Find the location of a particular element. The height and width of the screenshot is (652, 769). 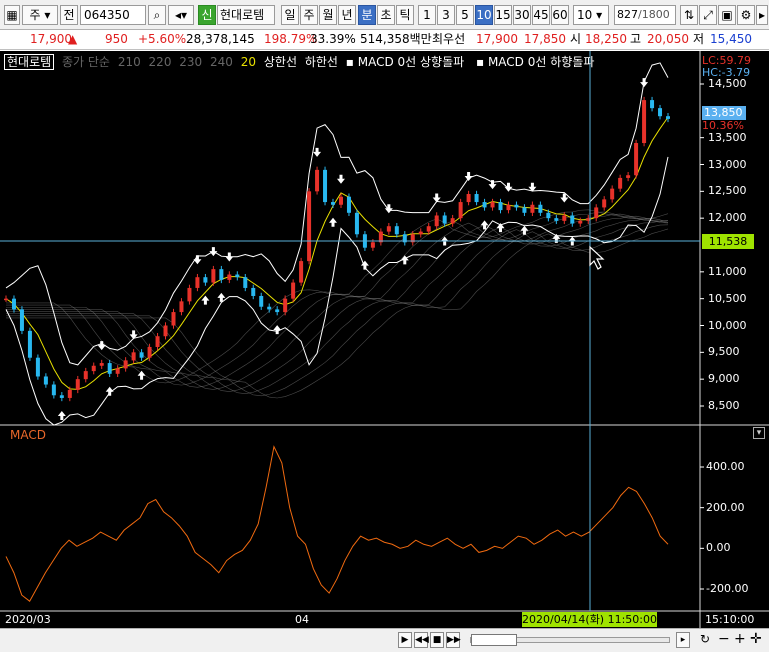

prev-button: 전 is located at coordinates (69, 15).